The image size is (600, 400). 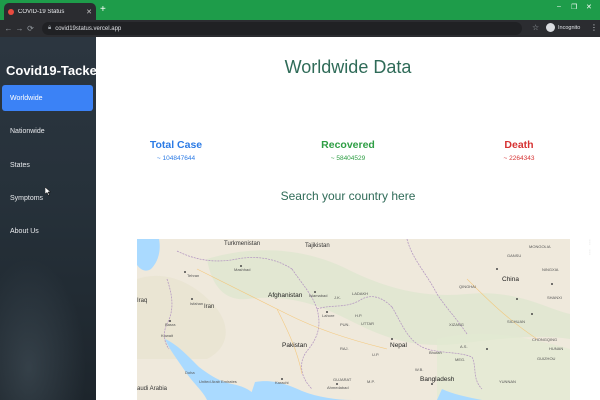 I want to click on stat-label: Death, so click(x=519, y=145).